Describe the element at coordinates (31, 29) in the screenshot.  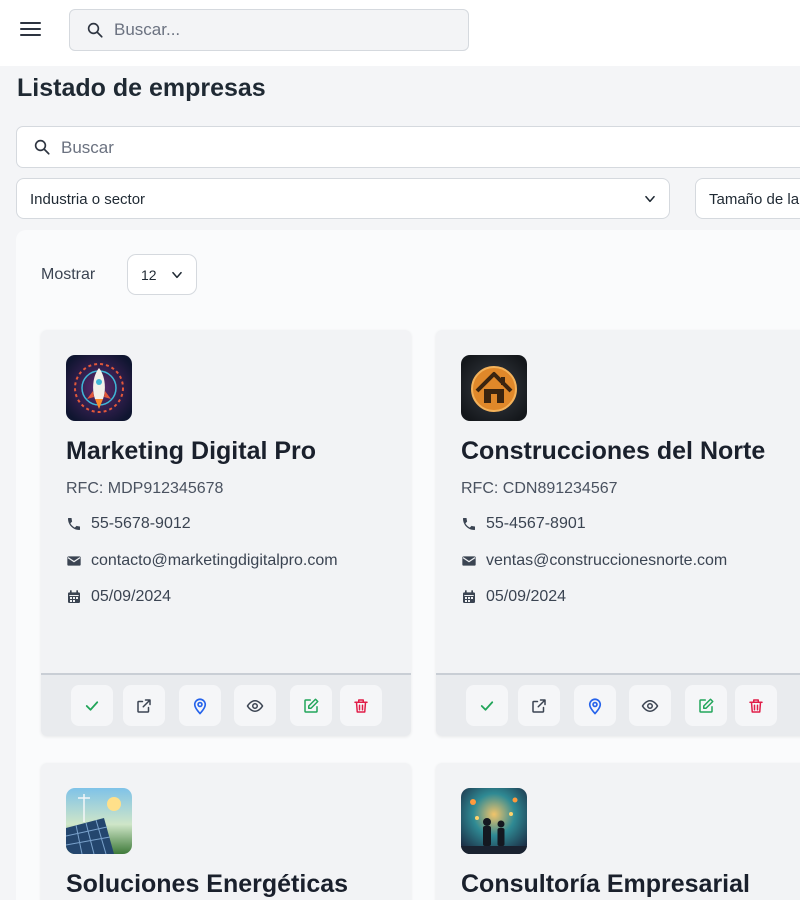
I see `hamburger-menu-icon` at that location.